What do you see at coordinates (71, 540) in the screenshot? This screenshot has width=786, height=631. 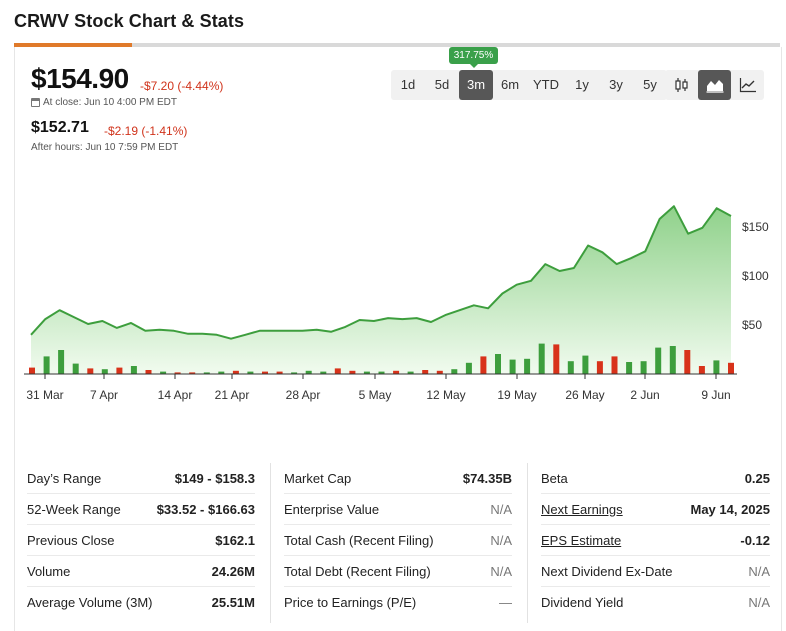 I see `stat-label: Previous Close` at bounding box center [71, 540].